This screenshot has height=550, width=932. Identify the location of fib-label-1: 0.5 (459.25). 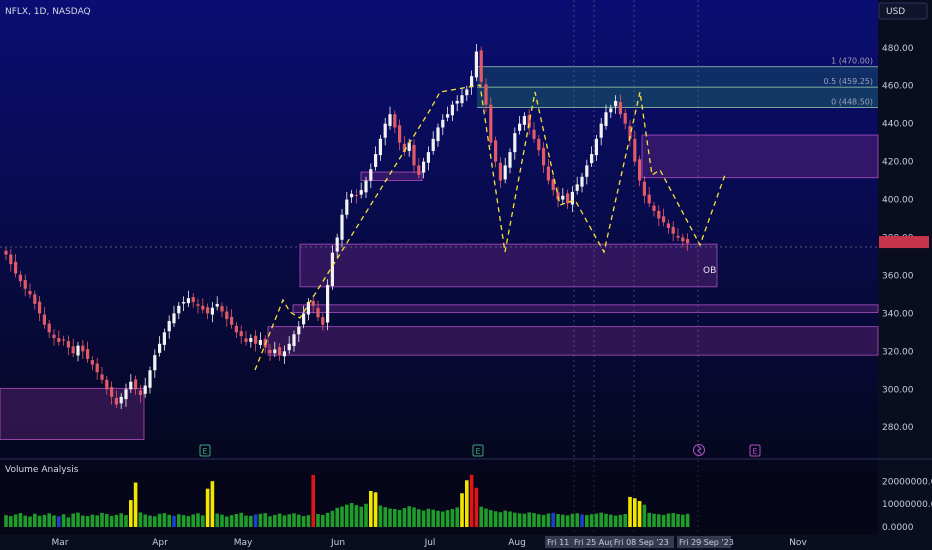
(849, 81).